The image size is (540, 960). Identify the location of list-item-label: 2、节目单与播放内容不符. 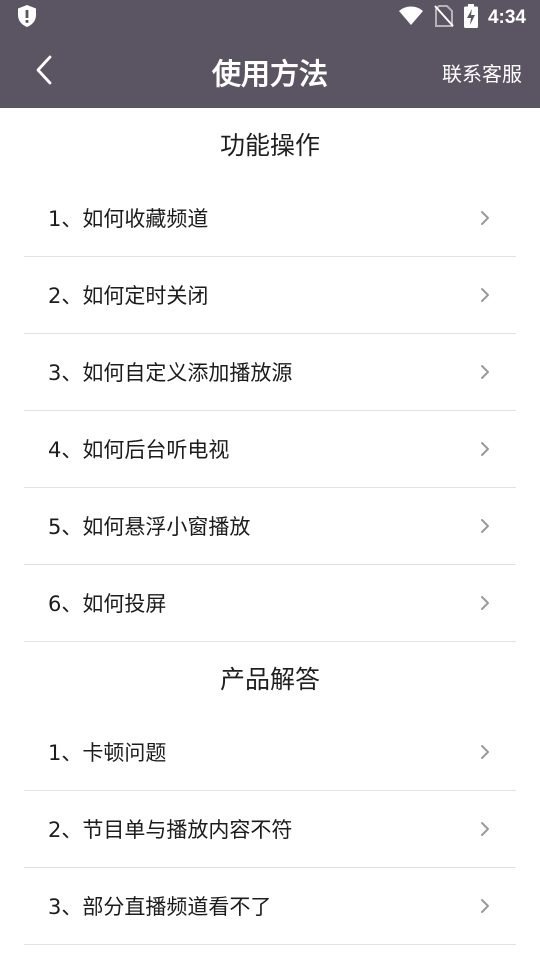
(170, 830).